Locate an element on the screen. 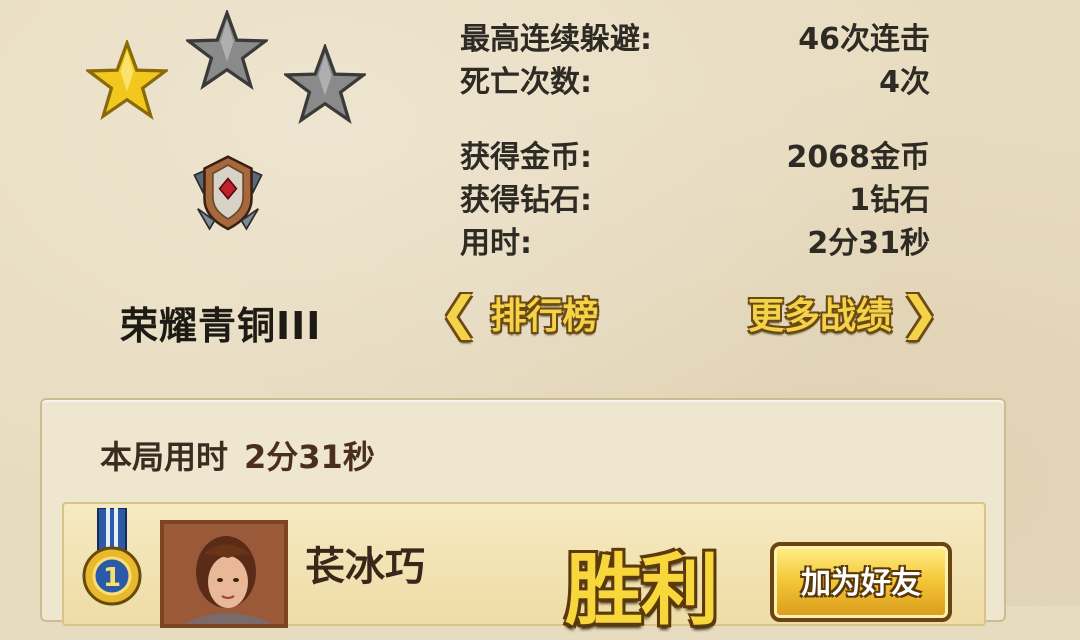 Image resolution: width=1080 pixels, height=640 pixels. stat-value: 1钻石 is located at coordinates (889, 200).